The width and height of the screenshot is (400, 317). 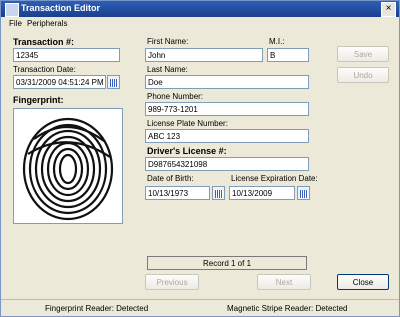 I want to click on save-button: Save, so click(x=363, y=54).